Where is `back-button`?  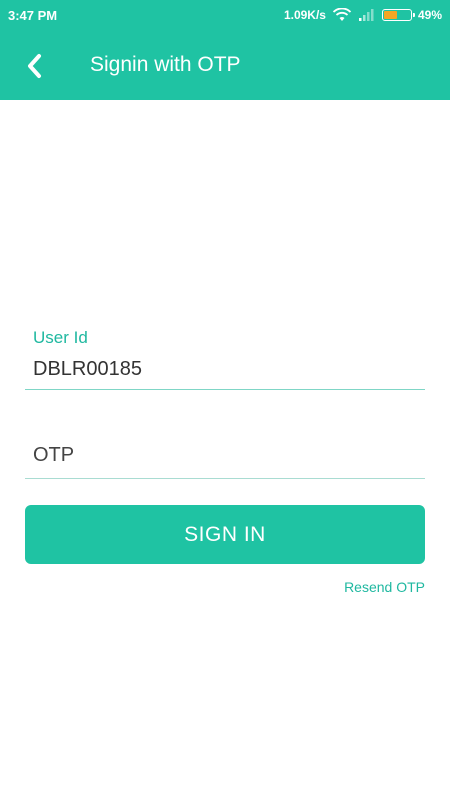 back-button is located at coordinates (34, 66).